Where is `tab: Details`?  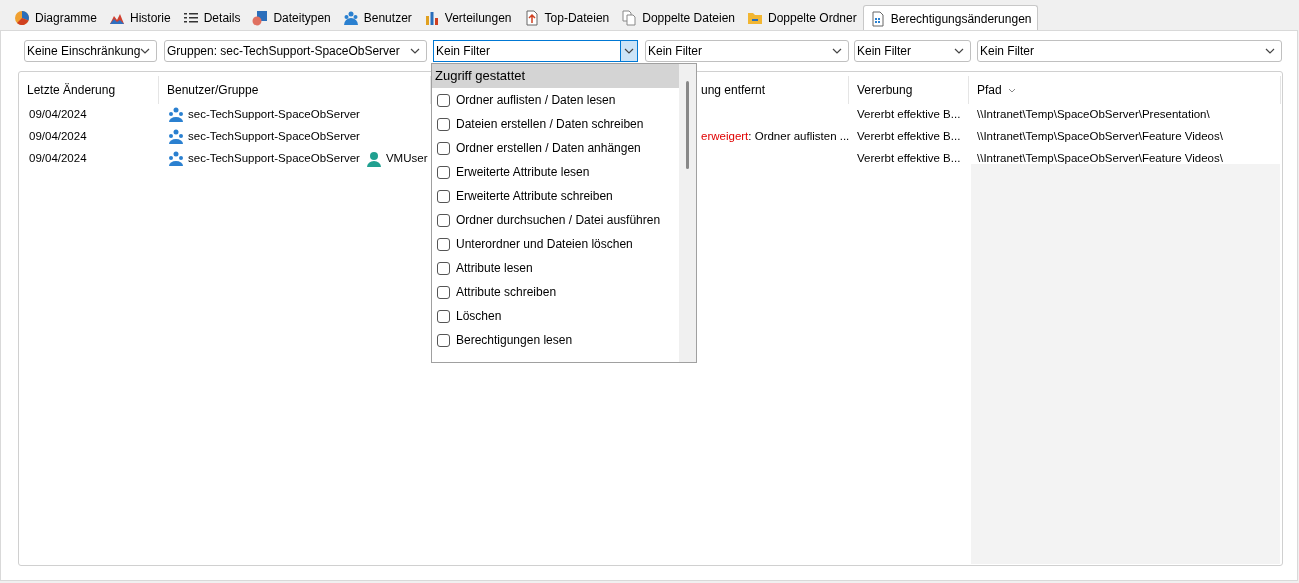 tab: Details is located at coordinates (211, 18).